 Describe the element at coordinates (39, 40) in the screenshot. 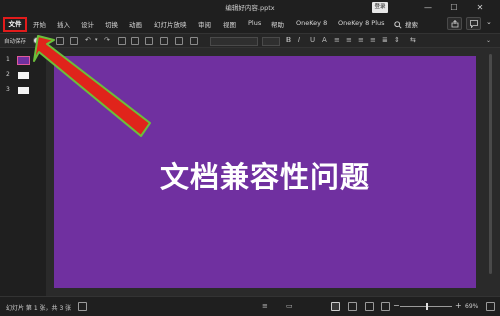

I see `autosave-toggle` at that location.